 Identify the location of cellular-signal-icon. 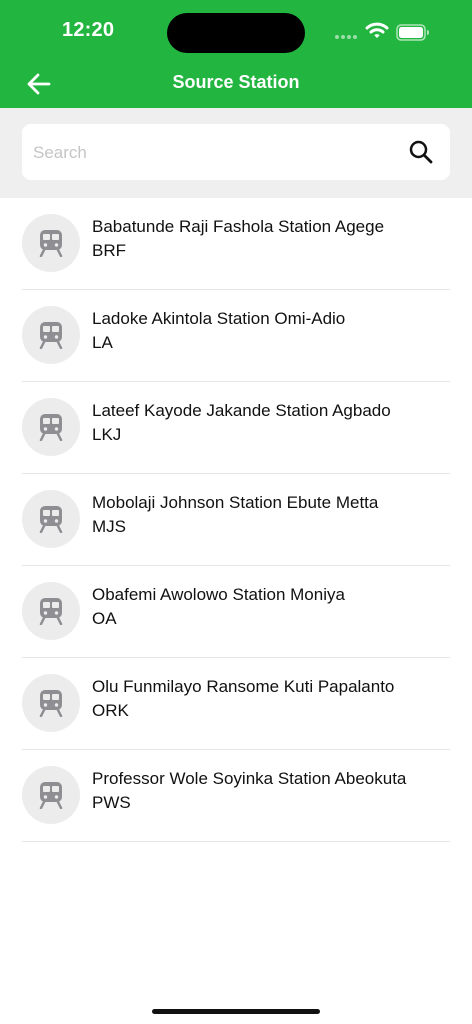
(348, 37).